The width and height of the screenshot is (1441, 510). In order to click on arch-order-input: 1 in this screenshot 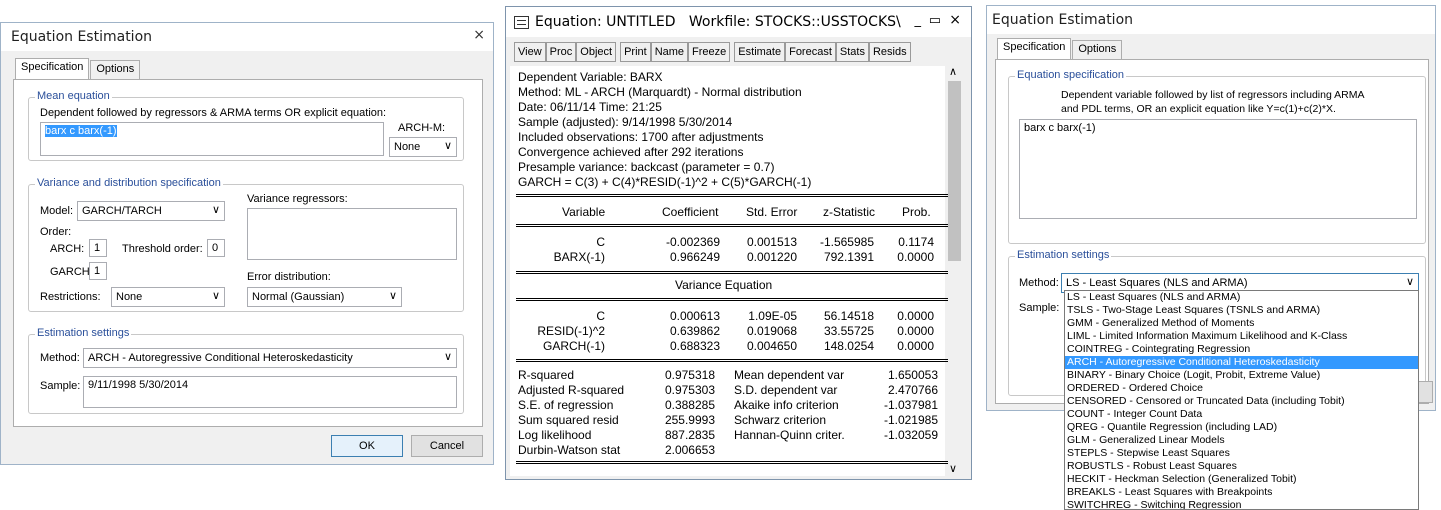, I will do `click(98, 248)`.